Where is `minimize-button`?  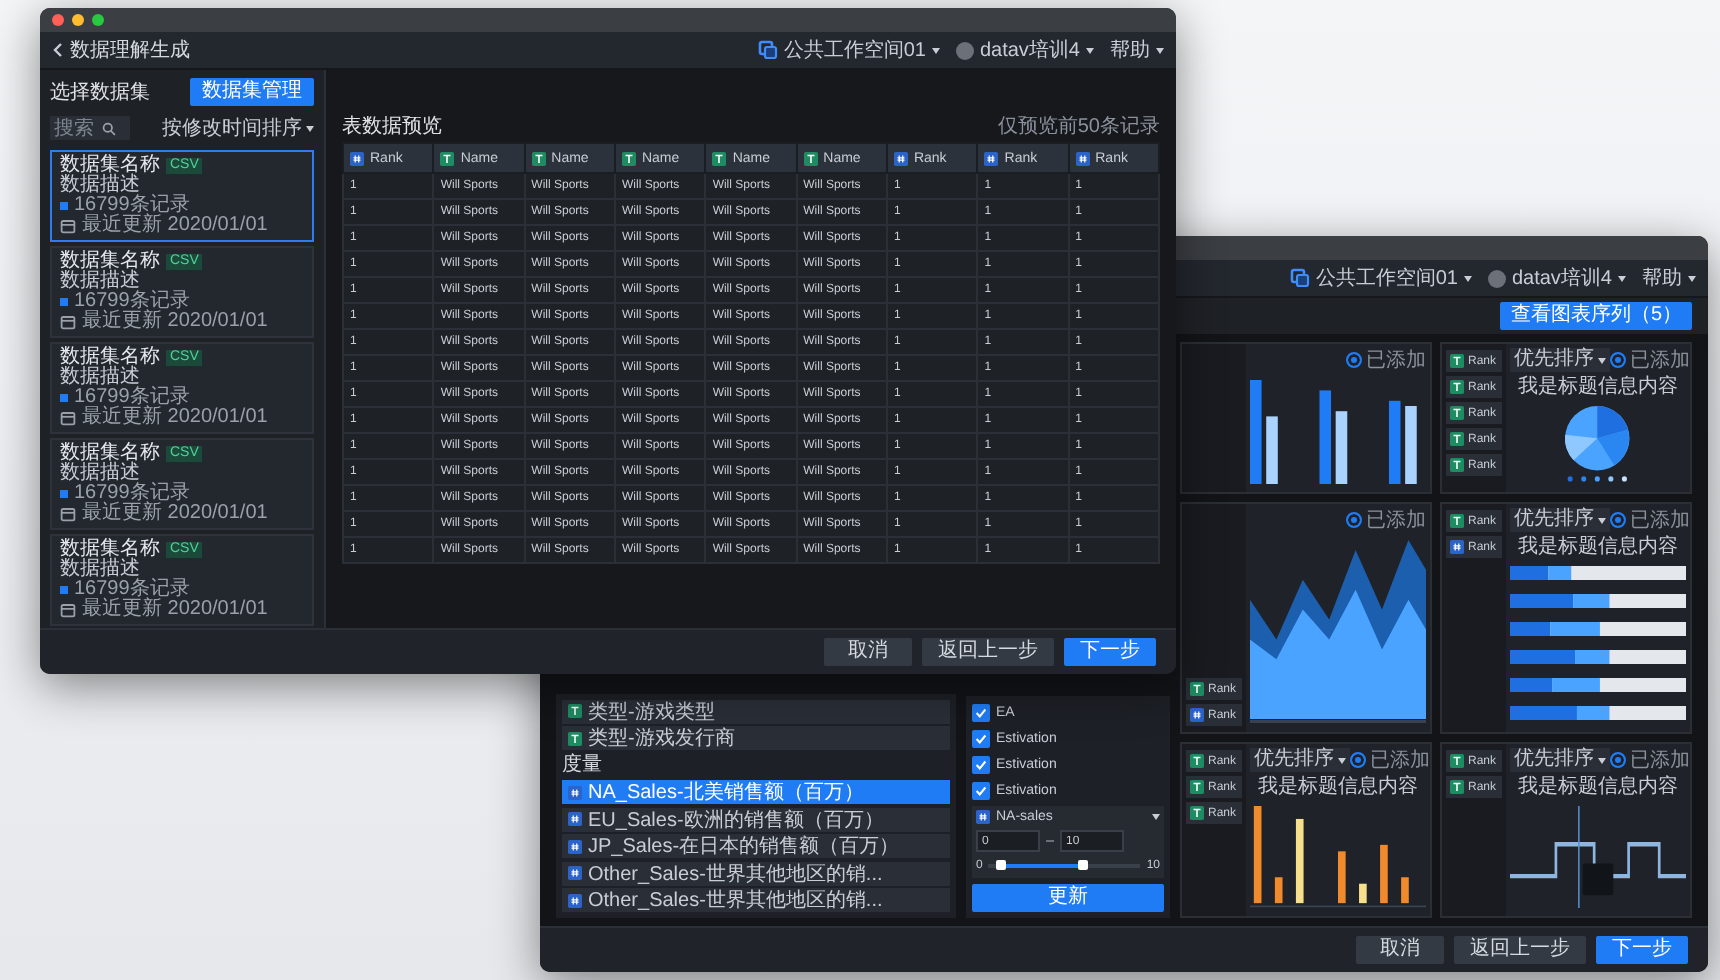
minimize-button is located at coordinates (78, 20).